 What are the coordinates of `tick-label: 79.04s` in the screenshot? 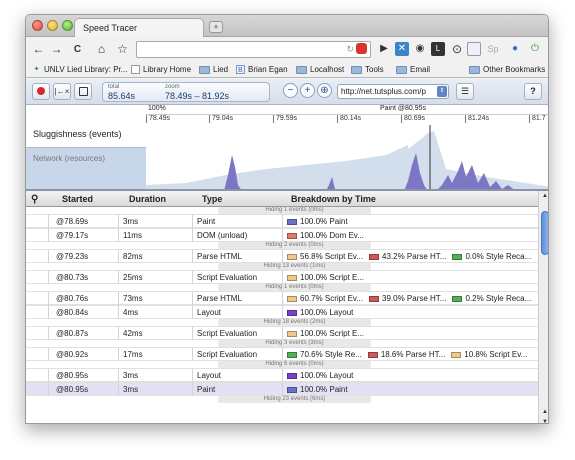 It's located at (221, 119).